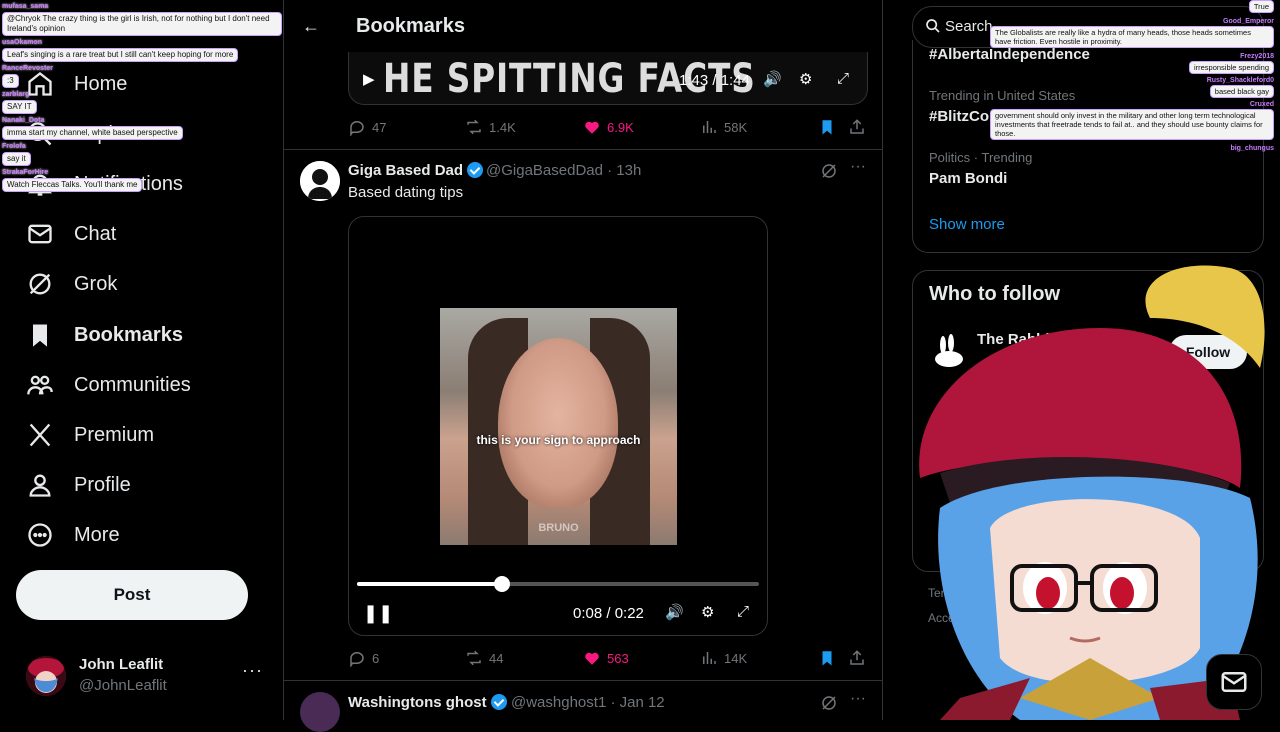 The image size is (1280, 732). I want to click on nav-premium: Premium, so click(90, 435).